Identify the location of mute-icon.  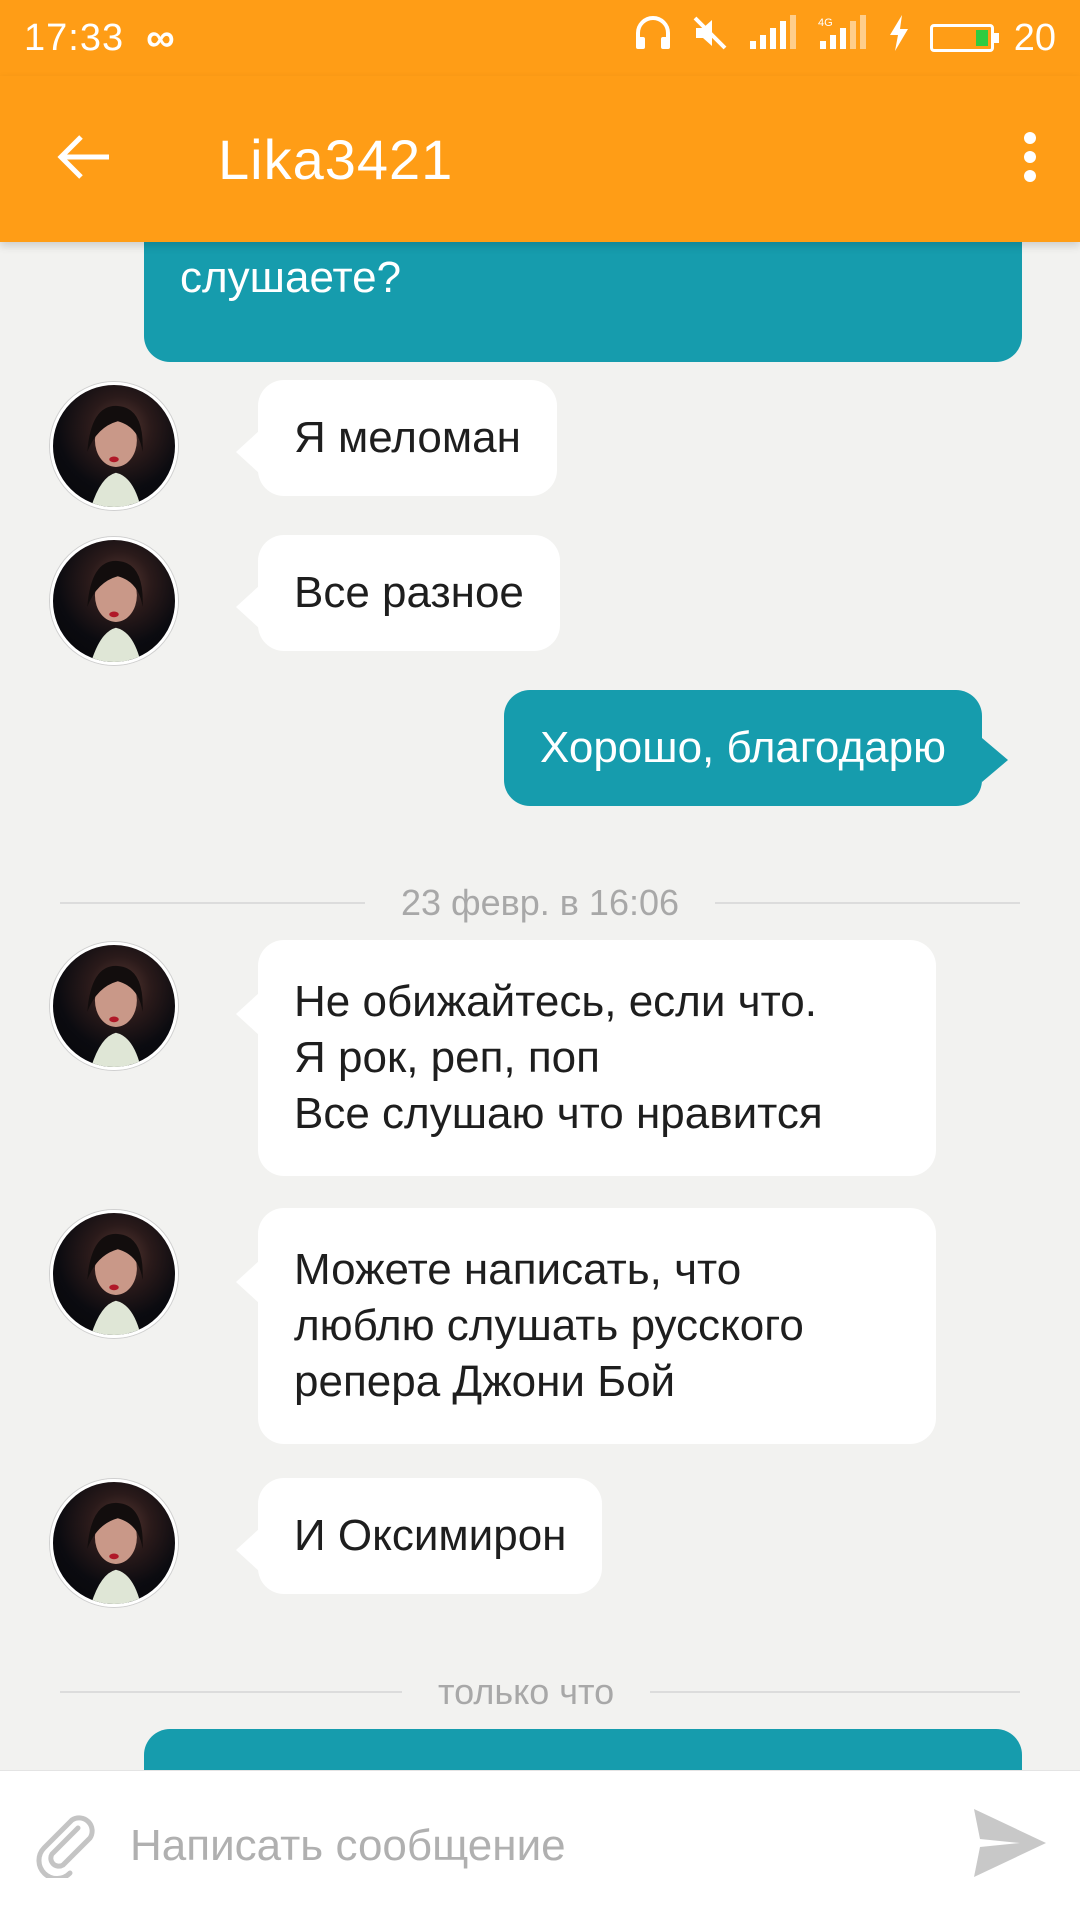
(710, 38).